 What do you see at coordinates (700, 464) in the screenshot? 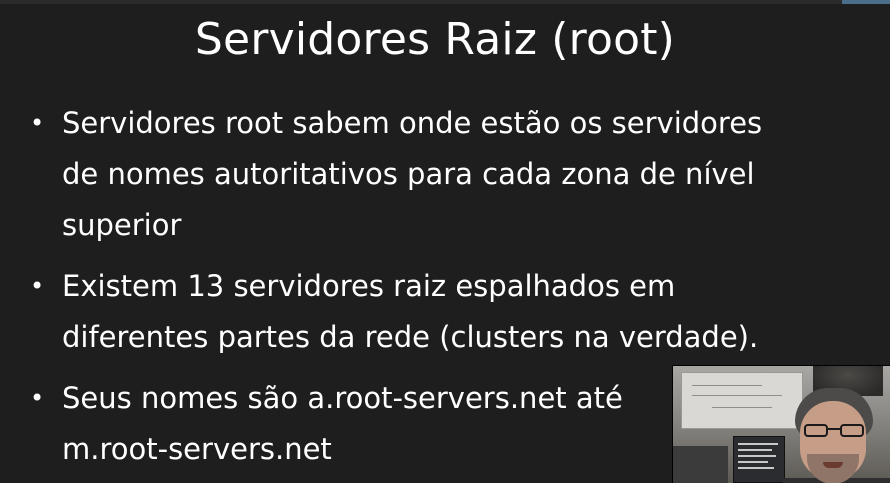
I see `cabinet` at bounding box center [700, 464].